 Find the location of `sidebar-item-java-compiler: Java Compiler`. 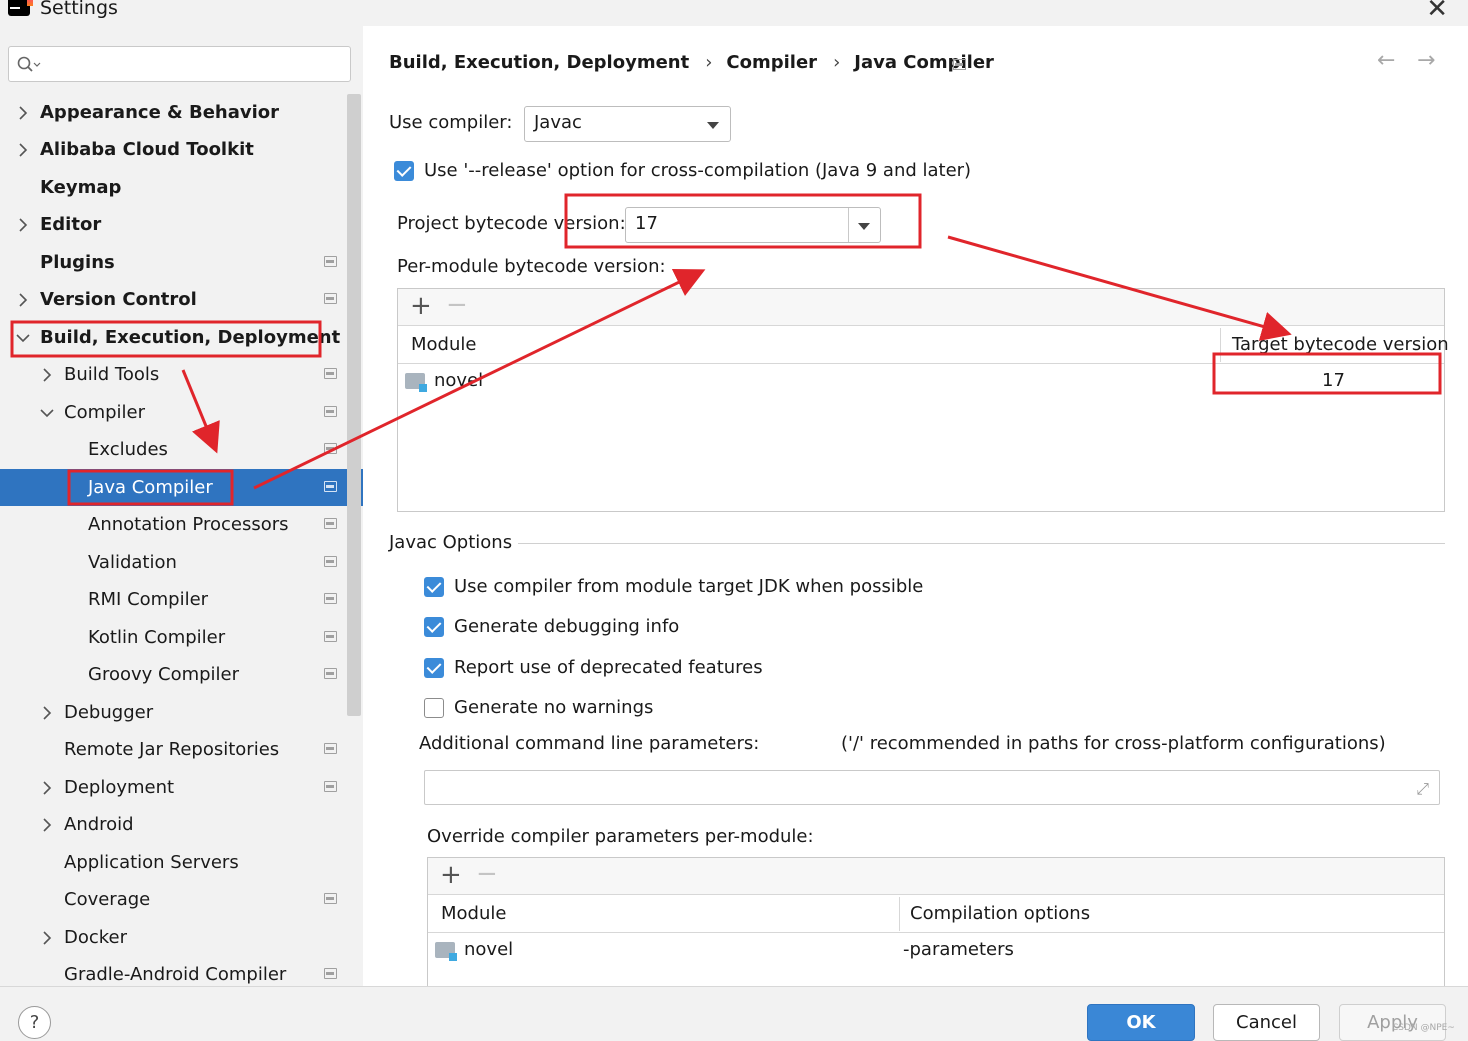

sidebar-item-java-compiler: Java Compiler is located at coordinates (181, 487).